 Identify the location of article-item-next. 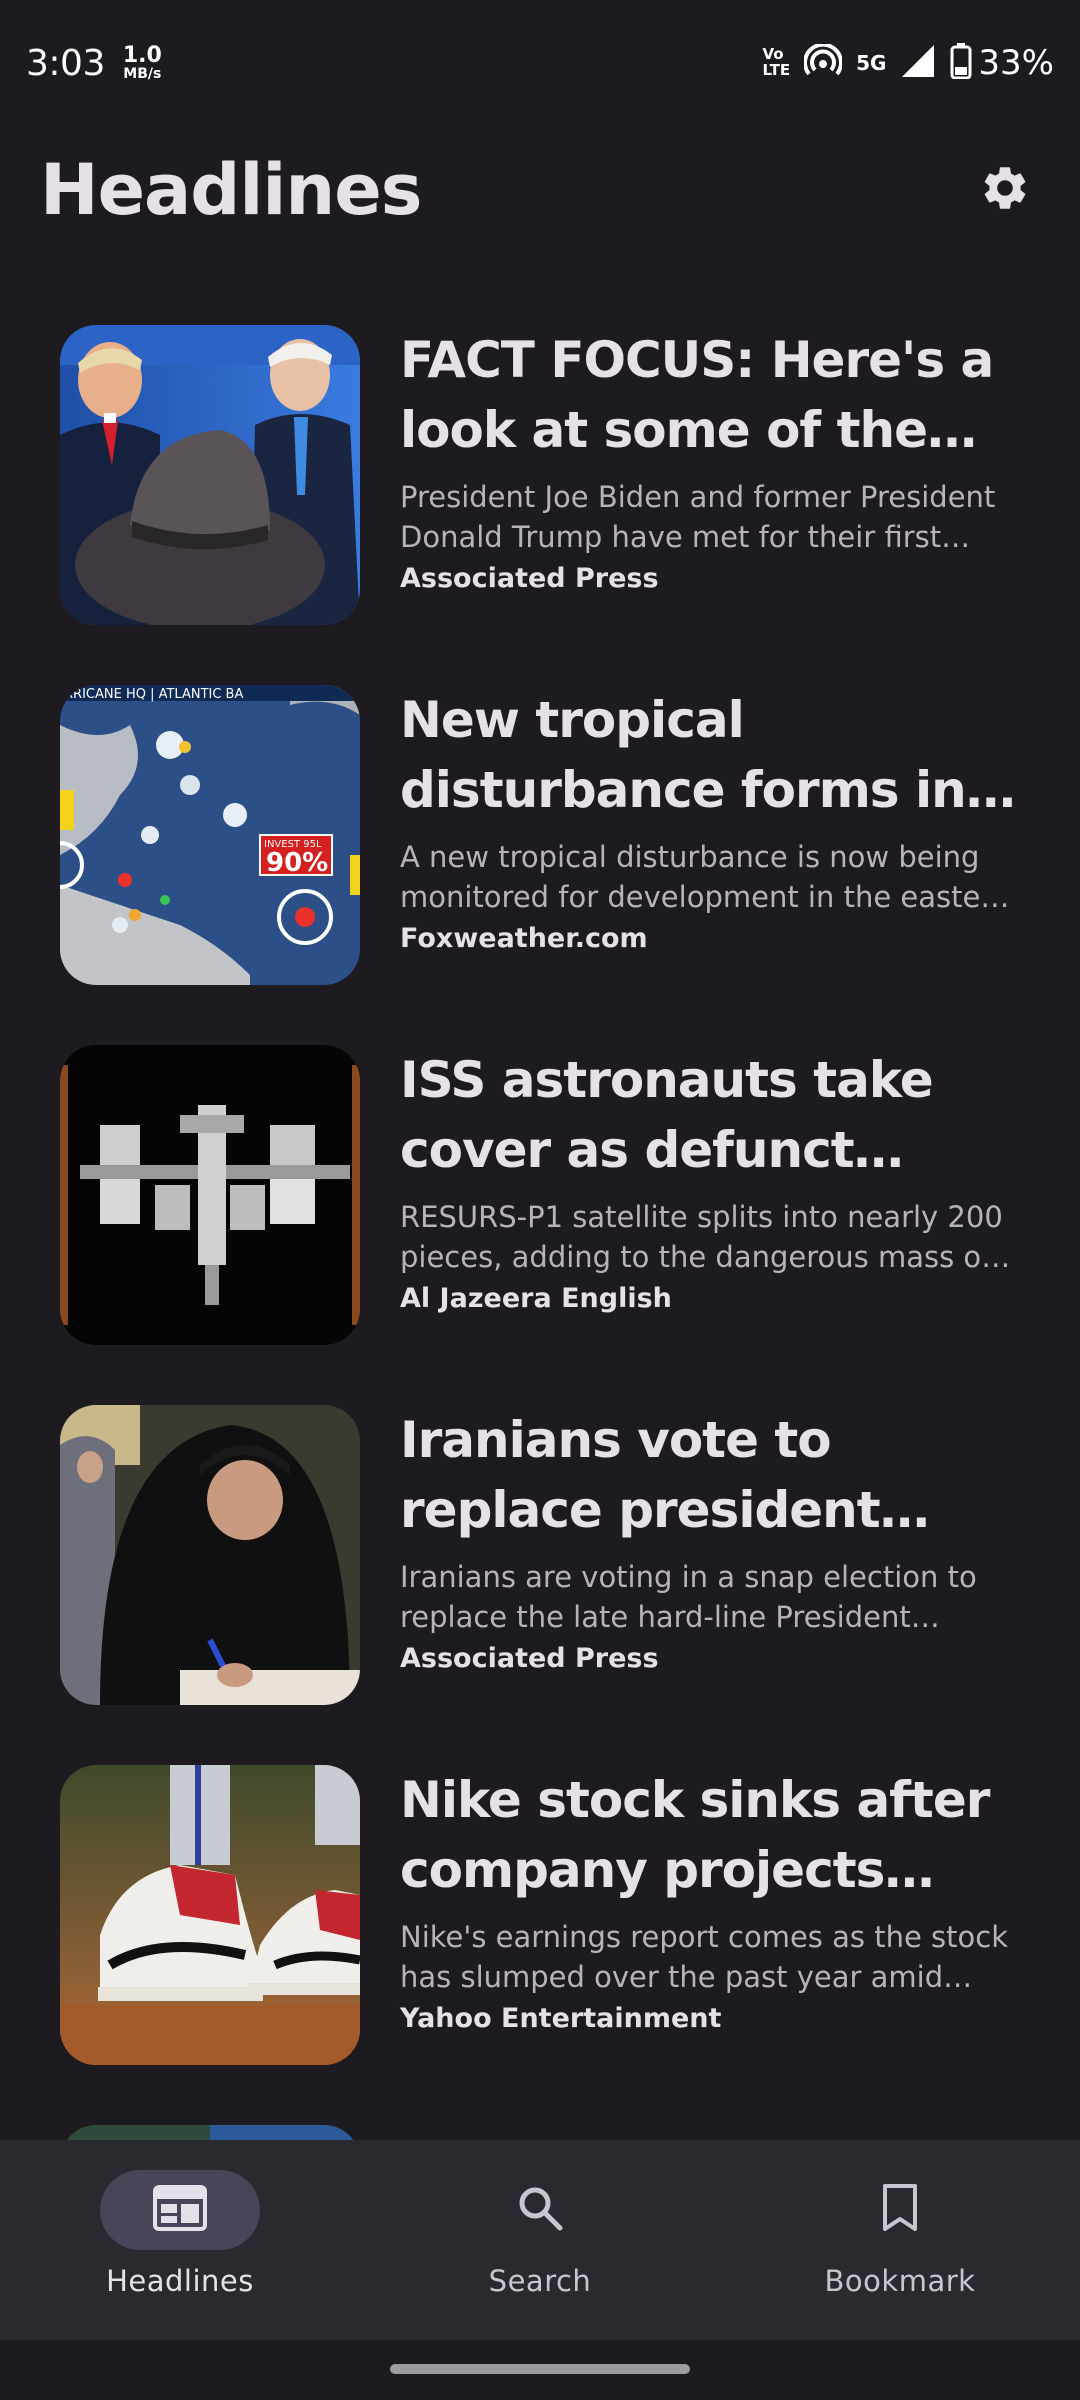
(540, 2132).